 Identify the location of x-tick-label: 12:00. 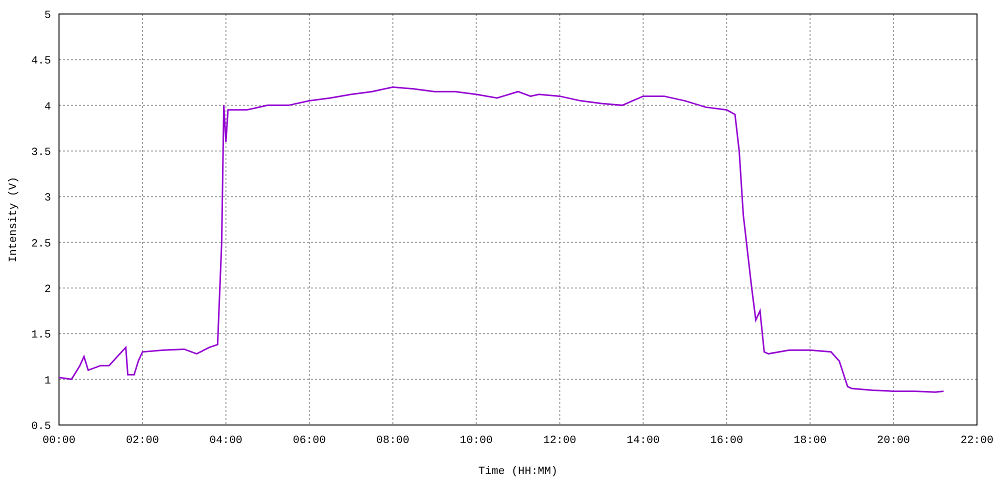
(559, 441).